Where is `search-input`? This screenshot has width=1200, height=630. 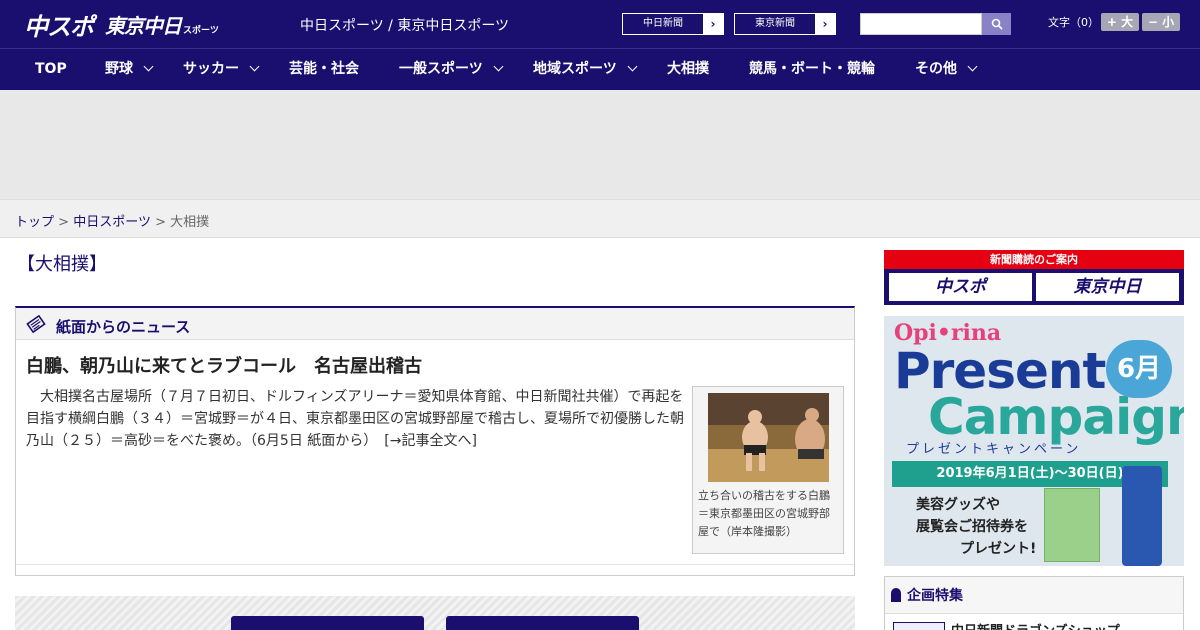
search-input is located at coordinates (921, 24).